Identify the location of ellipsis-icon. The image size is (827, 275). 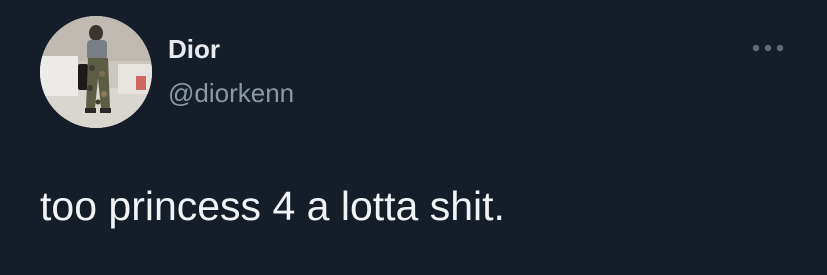
(768, 48).